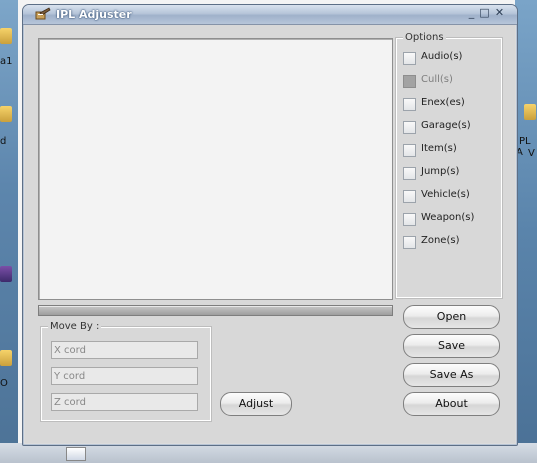 The height and width of the screenshot is (463, 537). Describe the element at coordinates (409, 242) in the screenshot. I see `zone-checkbox` at that location.